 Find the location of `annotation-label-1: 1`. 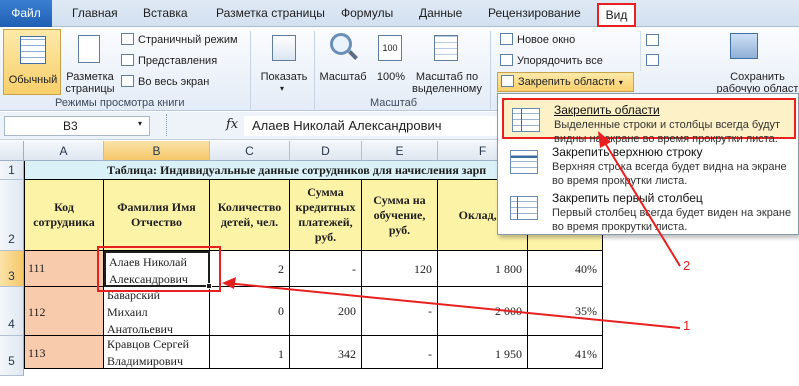

annotation-label-1: 1 is located at coordinates (687, 325).